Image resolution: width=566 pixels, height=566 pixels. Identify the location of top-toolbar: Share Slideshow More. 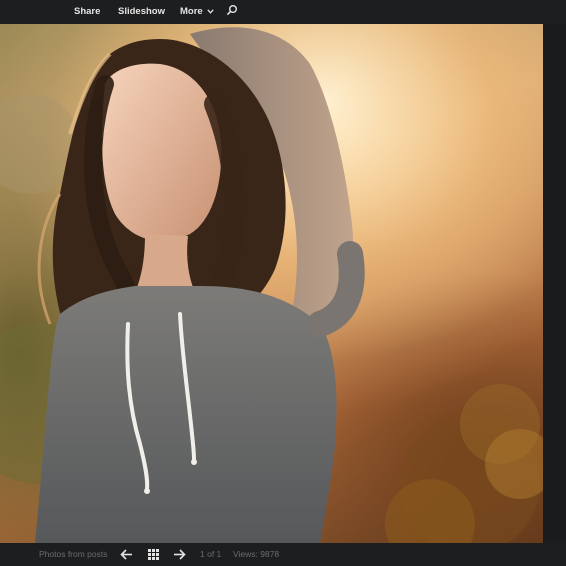
(283, 12).